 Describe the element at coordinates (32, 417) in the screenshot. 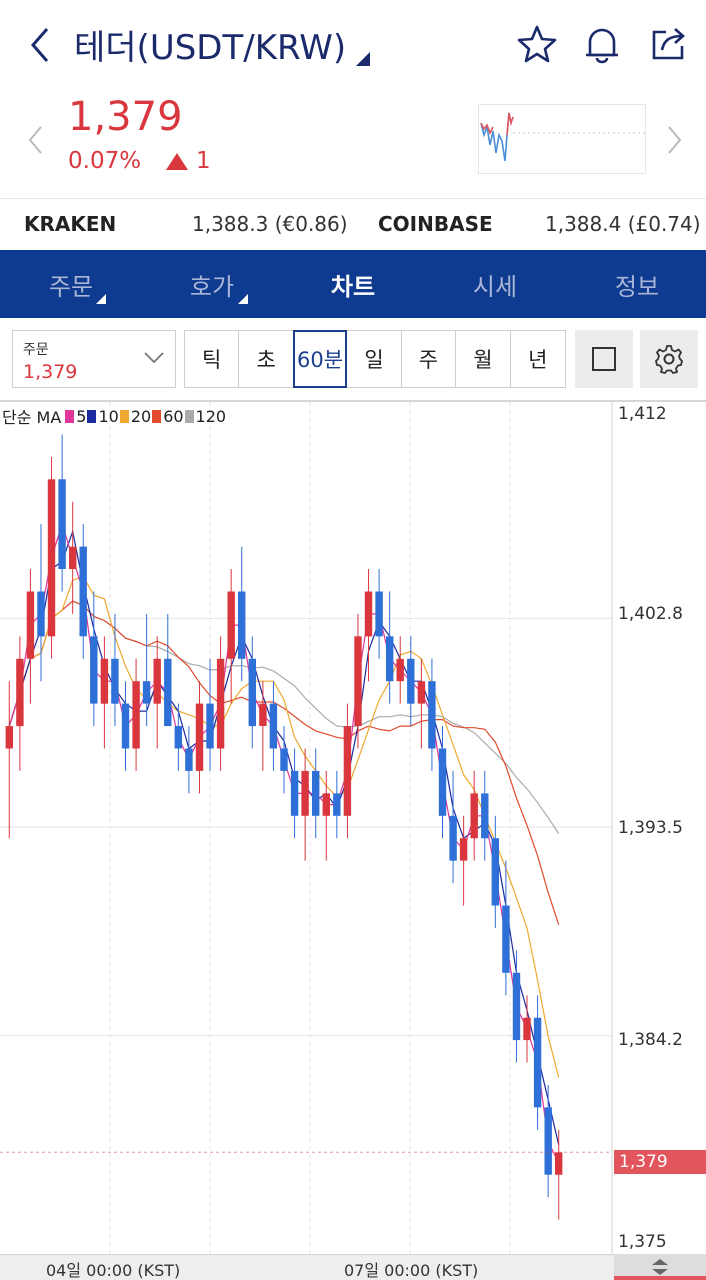

I see `ma-legend-prefix: 단순 MA` at that location.